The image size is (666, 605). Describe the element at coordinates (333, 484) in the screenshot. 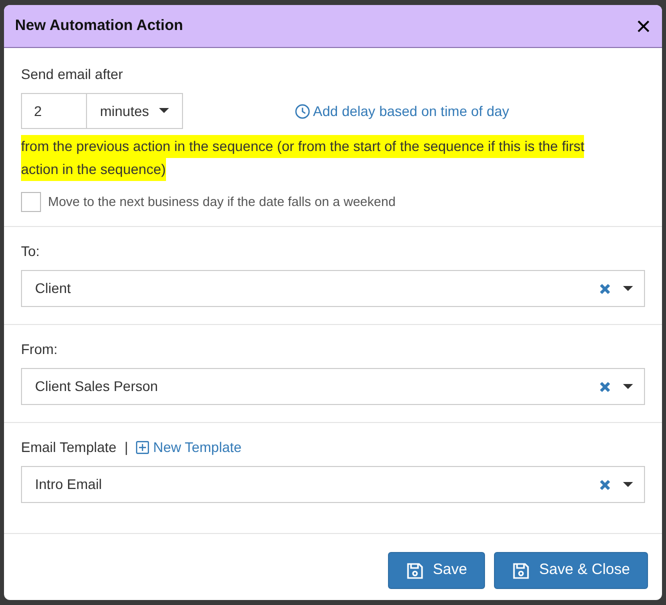

I see `select-field: Intro Email` at that location.